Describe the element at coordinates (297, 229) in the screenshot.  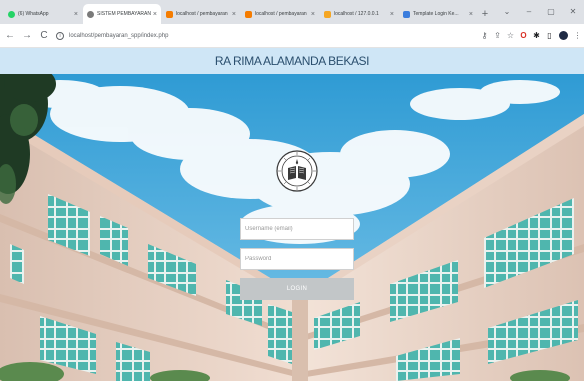
I see `username-input` at that location.